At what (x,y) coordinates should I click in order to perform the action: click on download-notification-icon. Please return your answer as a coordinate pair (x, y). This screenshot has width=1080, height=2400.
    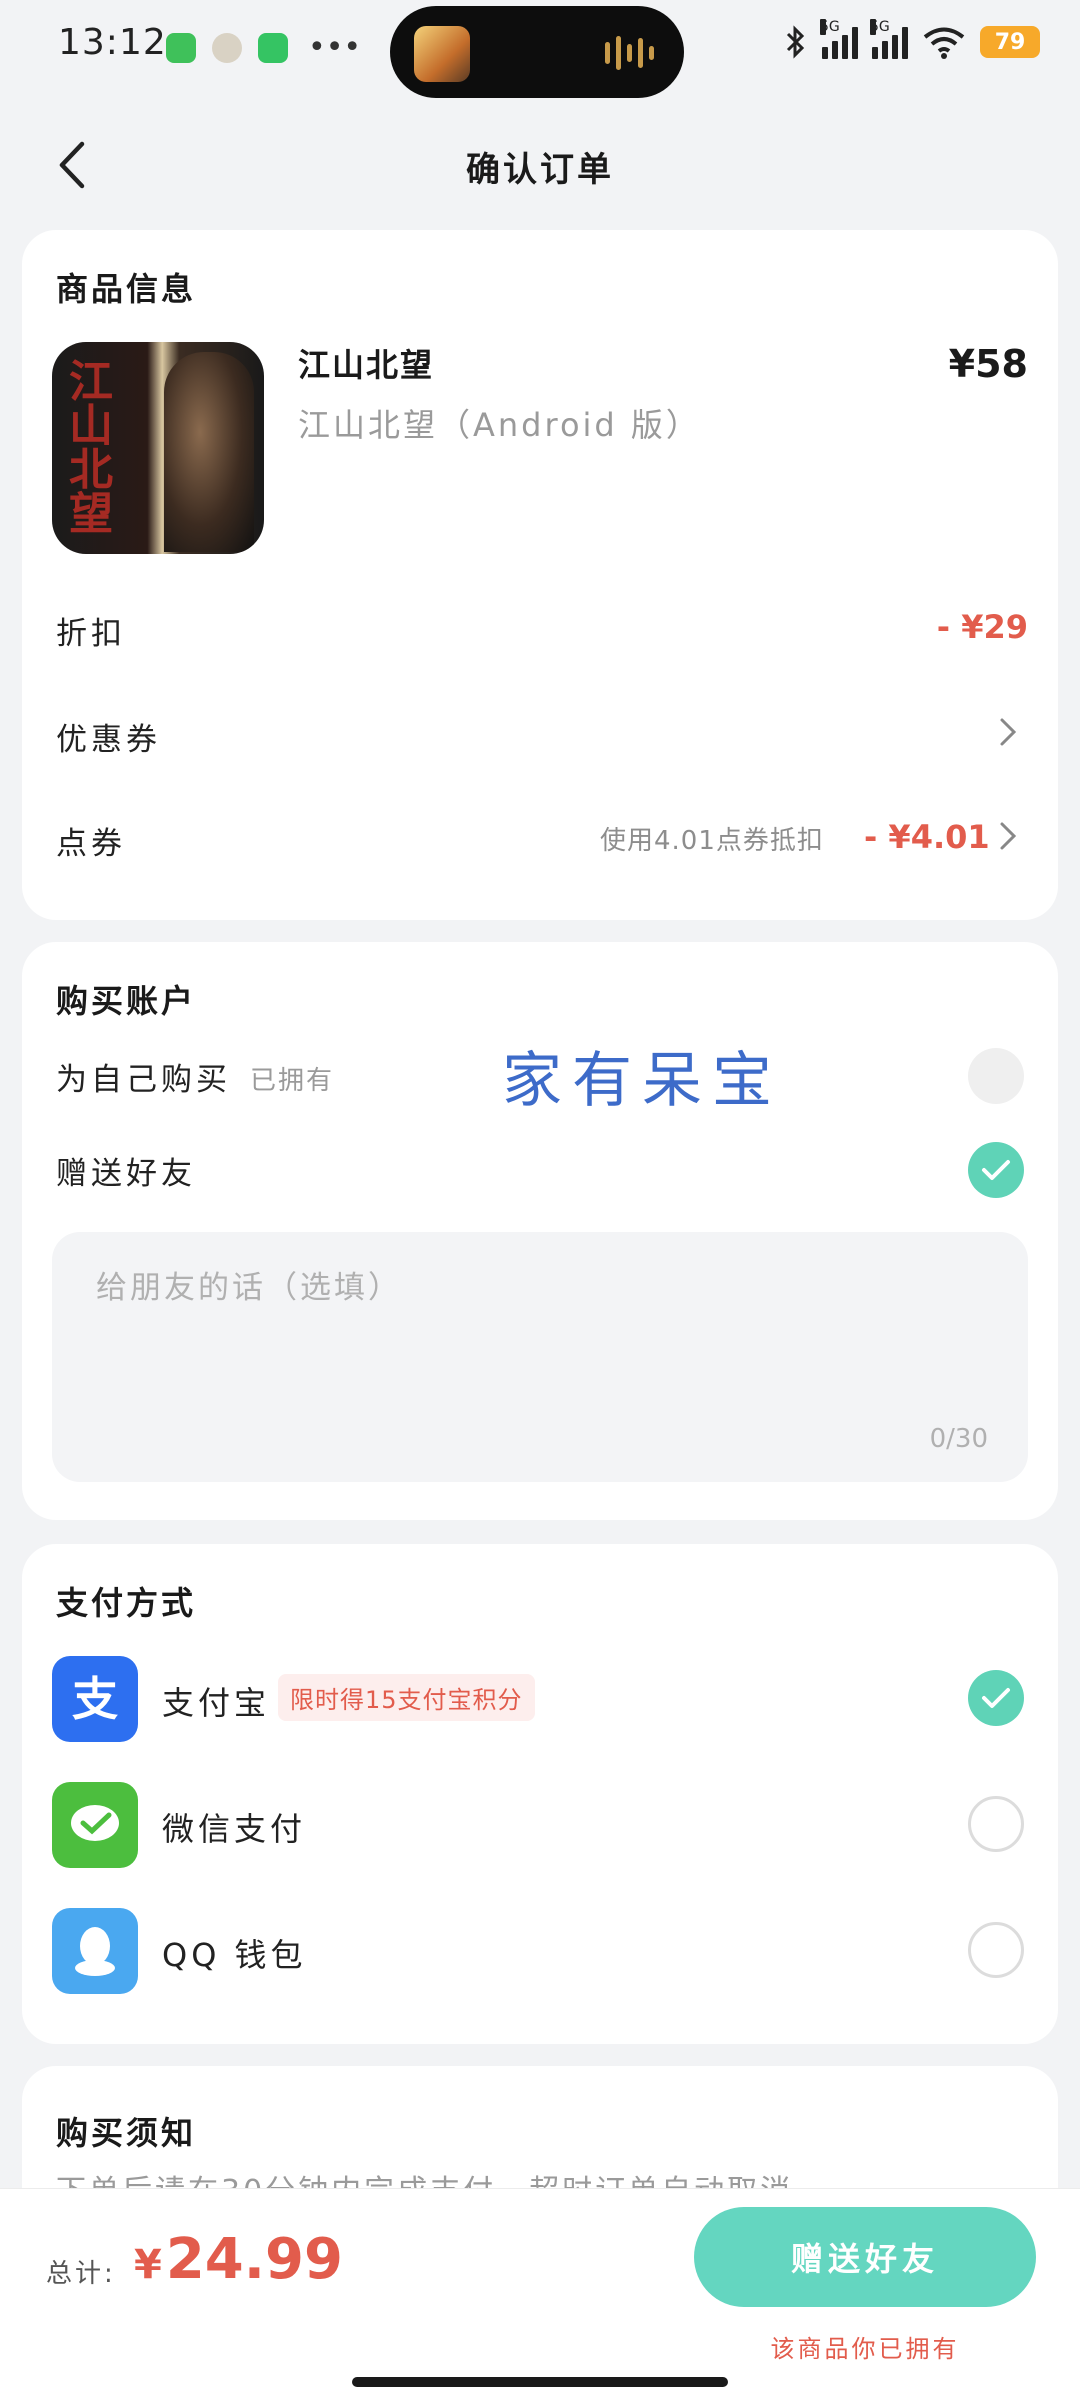
    Looking at the image, I should click on (273, 47).